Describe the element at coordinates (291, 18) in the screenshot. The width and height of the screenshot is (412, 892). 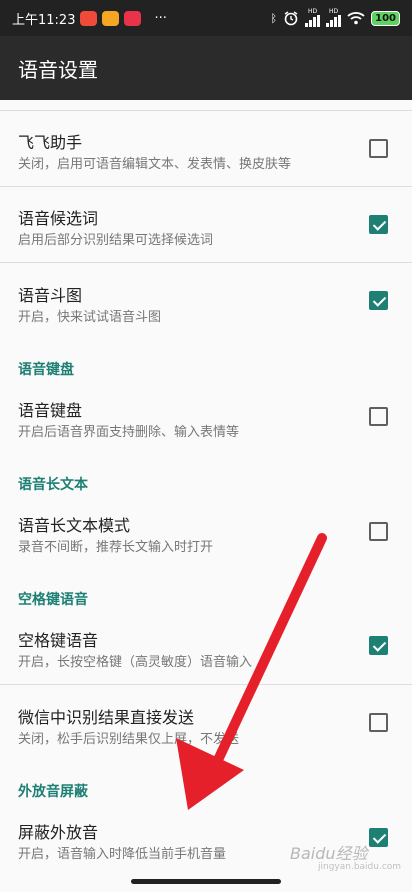
I see `alarm-icon` at that location.